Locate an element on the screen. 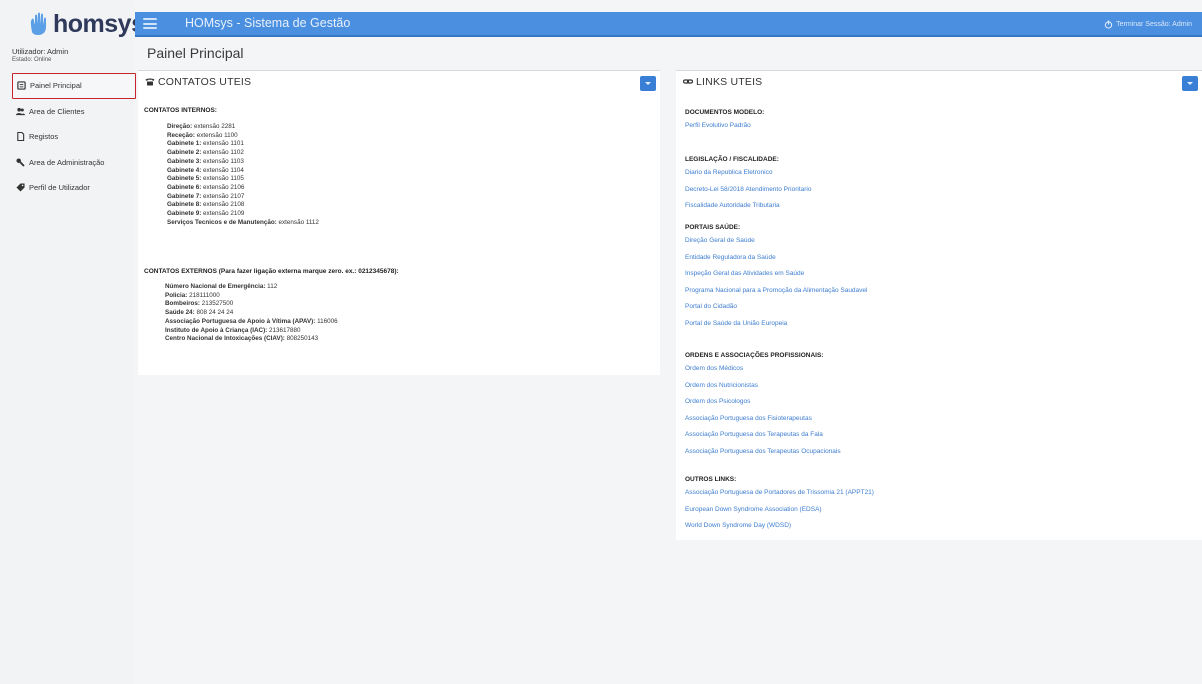  sidebar-item-registos: Registos is located at coordinates (74, 137).